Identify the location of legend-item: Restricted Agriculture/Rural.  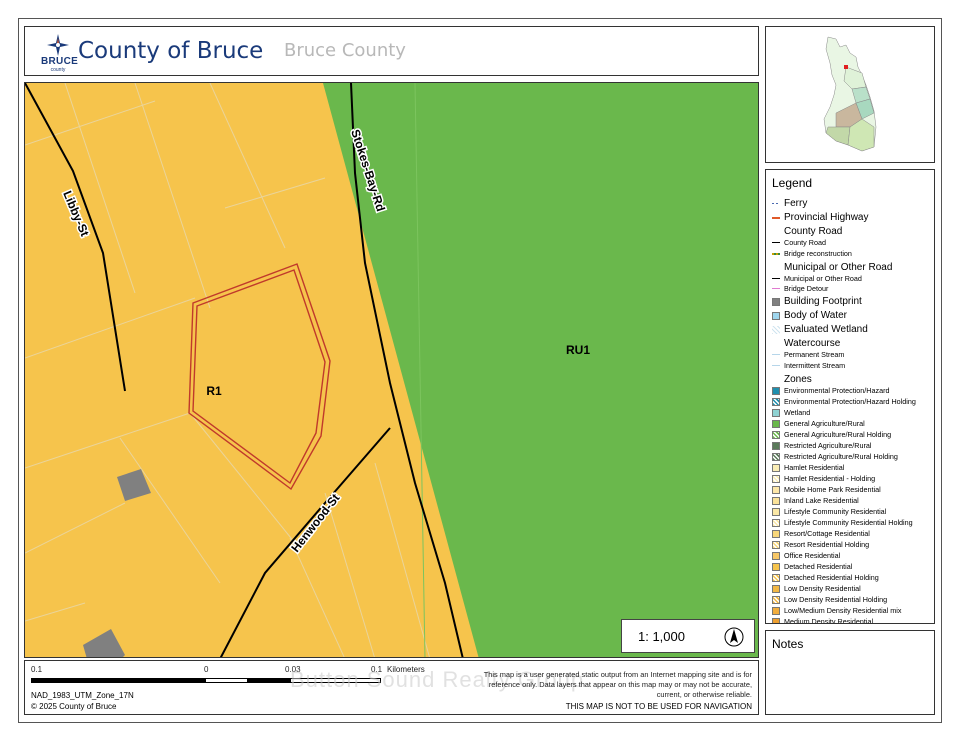
(821, 445).